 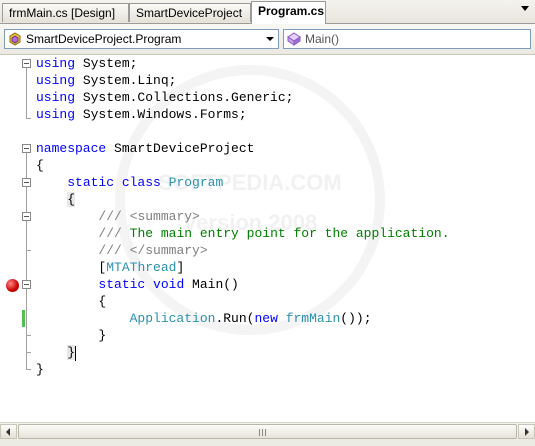 I want to click on code-line: [MTAThread], so click(x=243, y=267).